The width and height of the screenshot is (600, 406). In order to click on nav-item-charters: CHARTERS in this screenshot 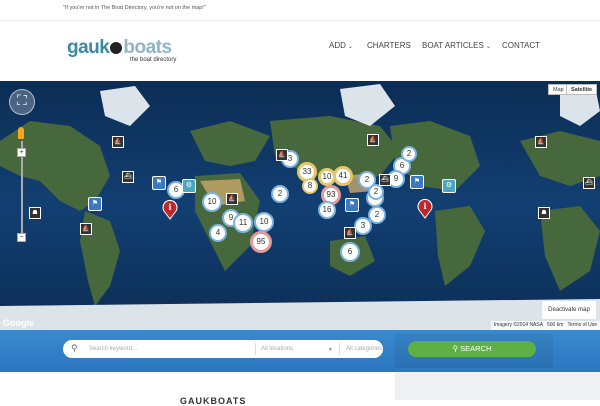, I will do `click(389, 45)`.